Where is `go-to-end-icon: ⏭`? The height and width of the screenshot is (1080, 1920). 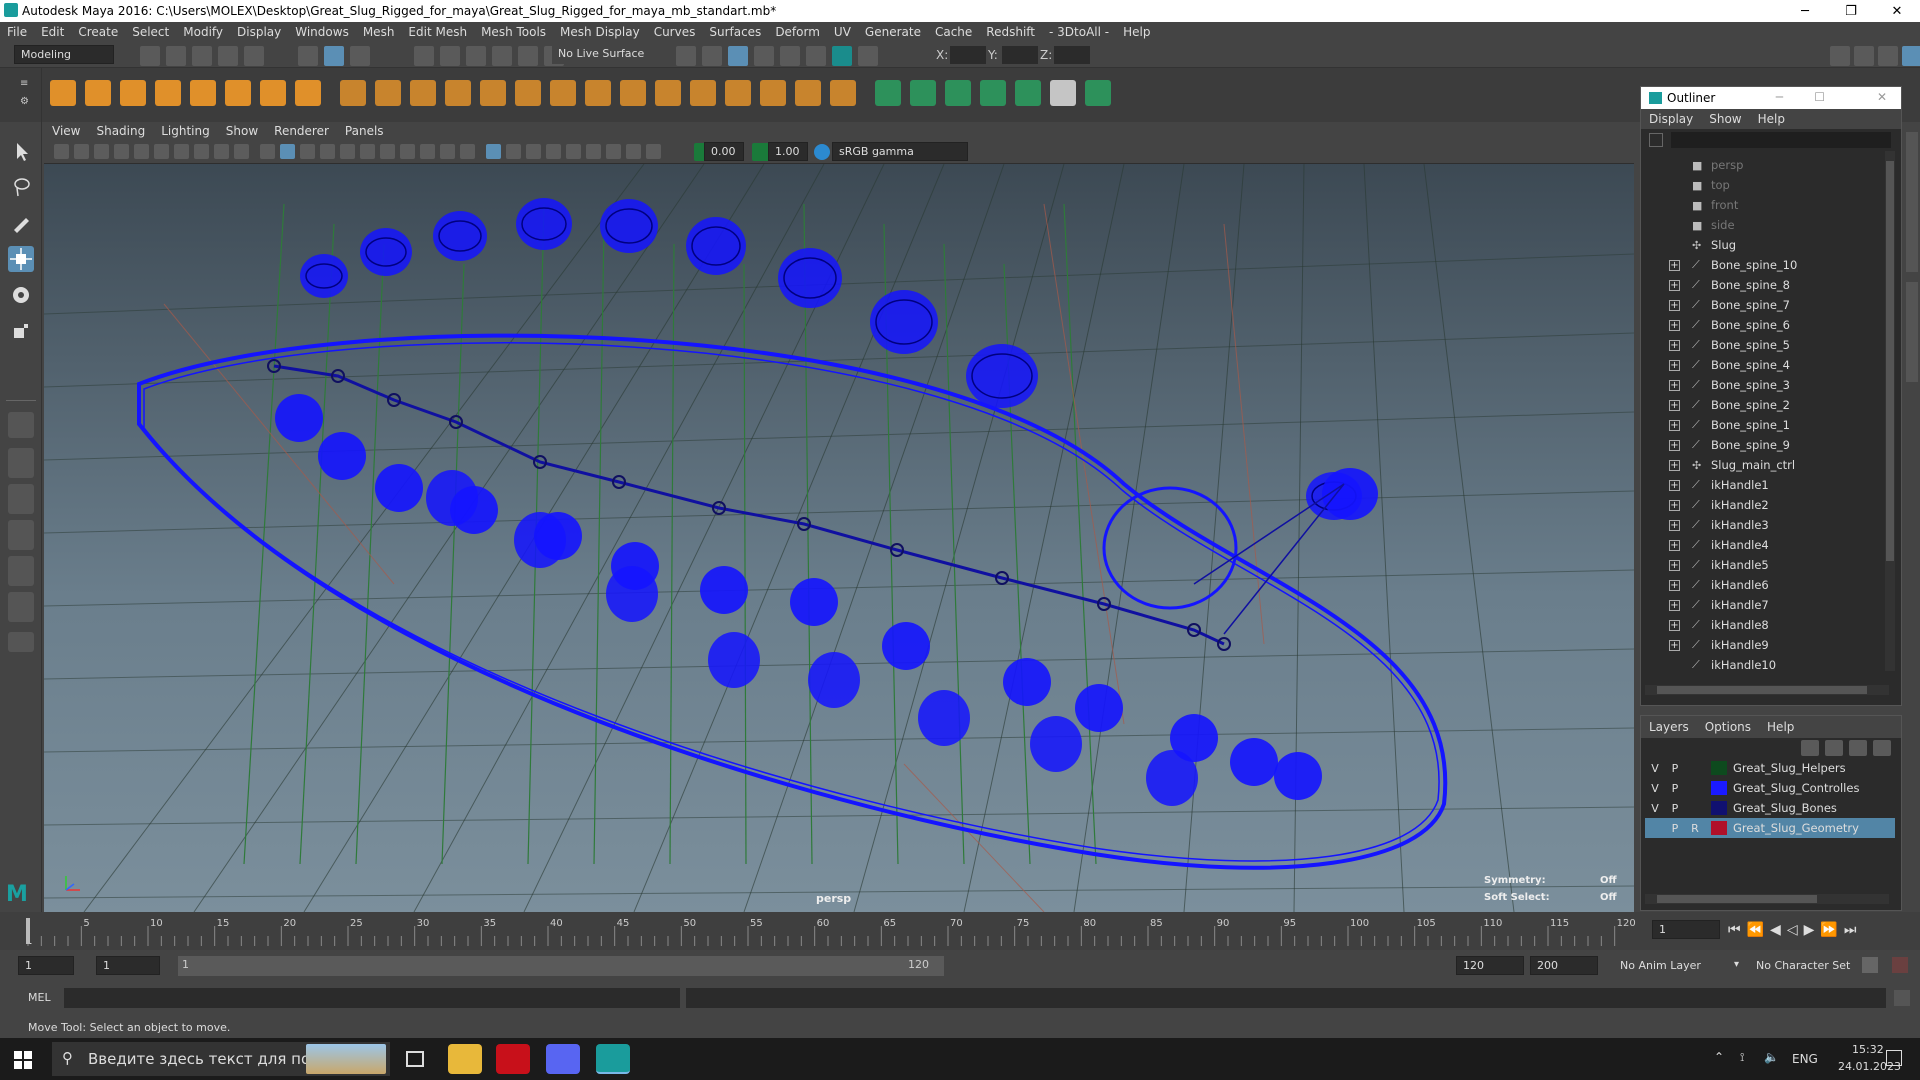
go-to-end-icon: ⏭ is located at coordinates (1850, 930).